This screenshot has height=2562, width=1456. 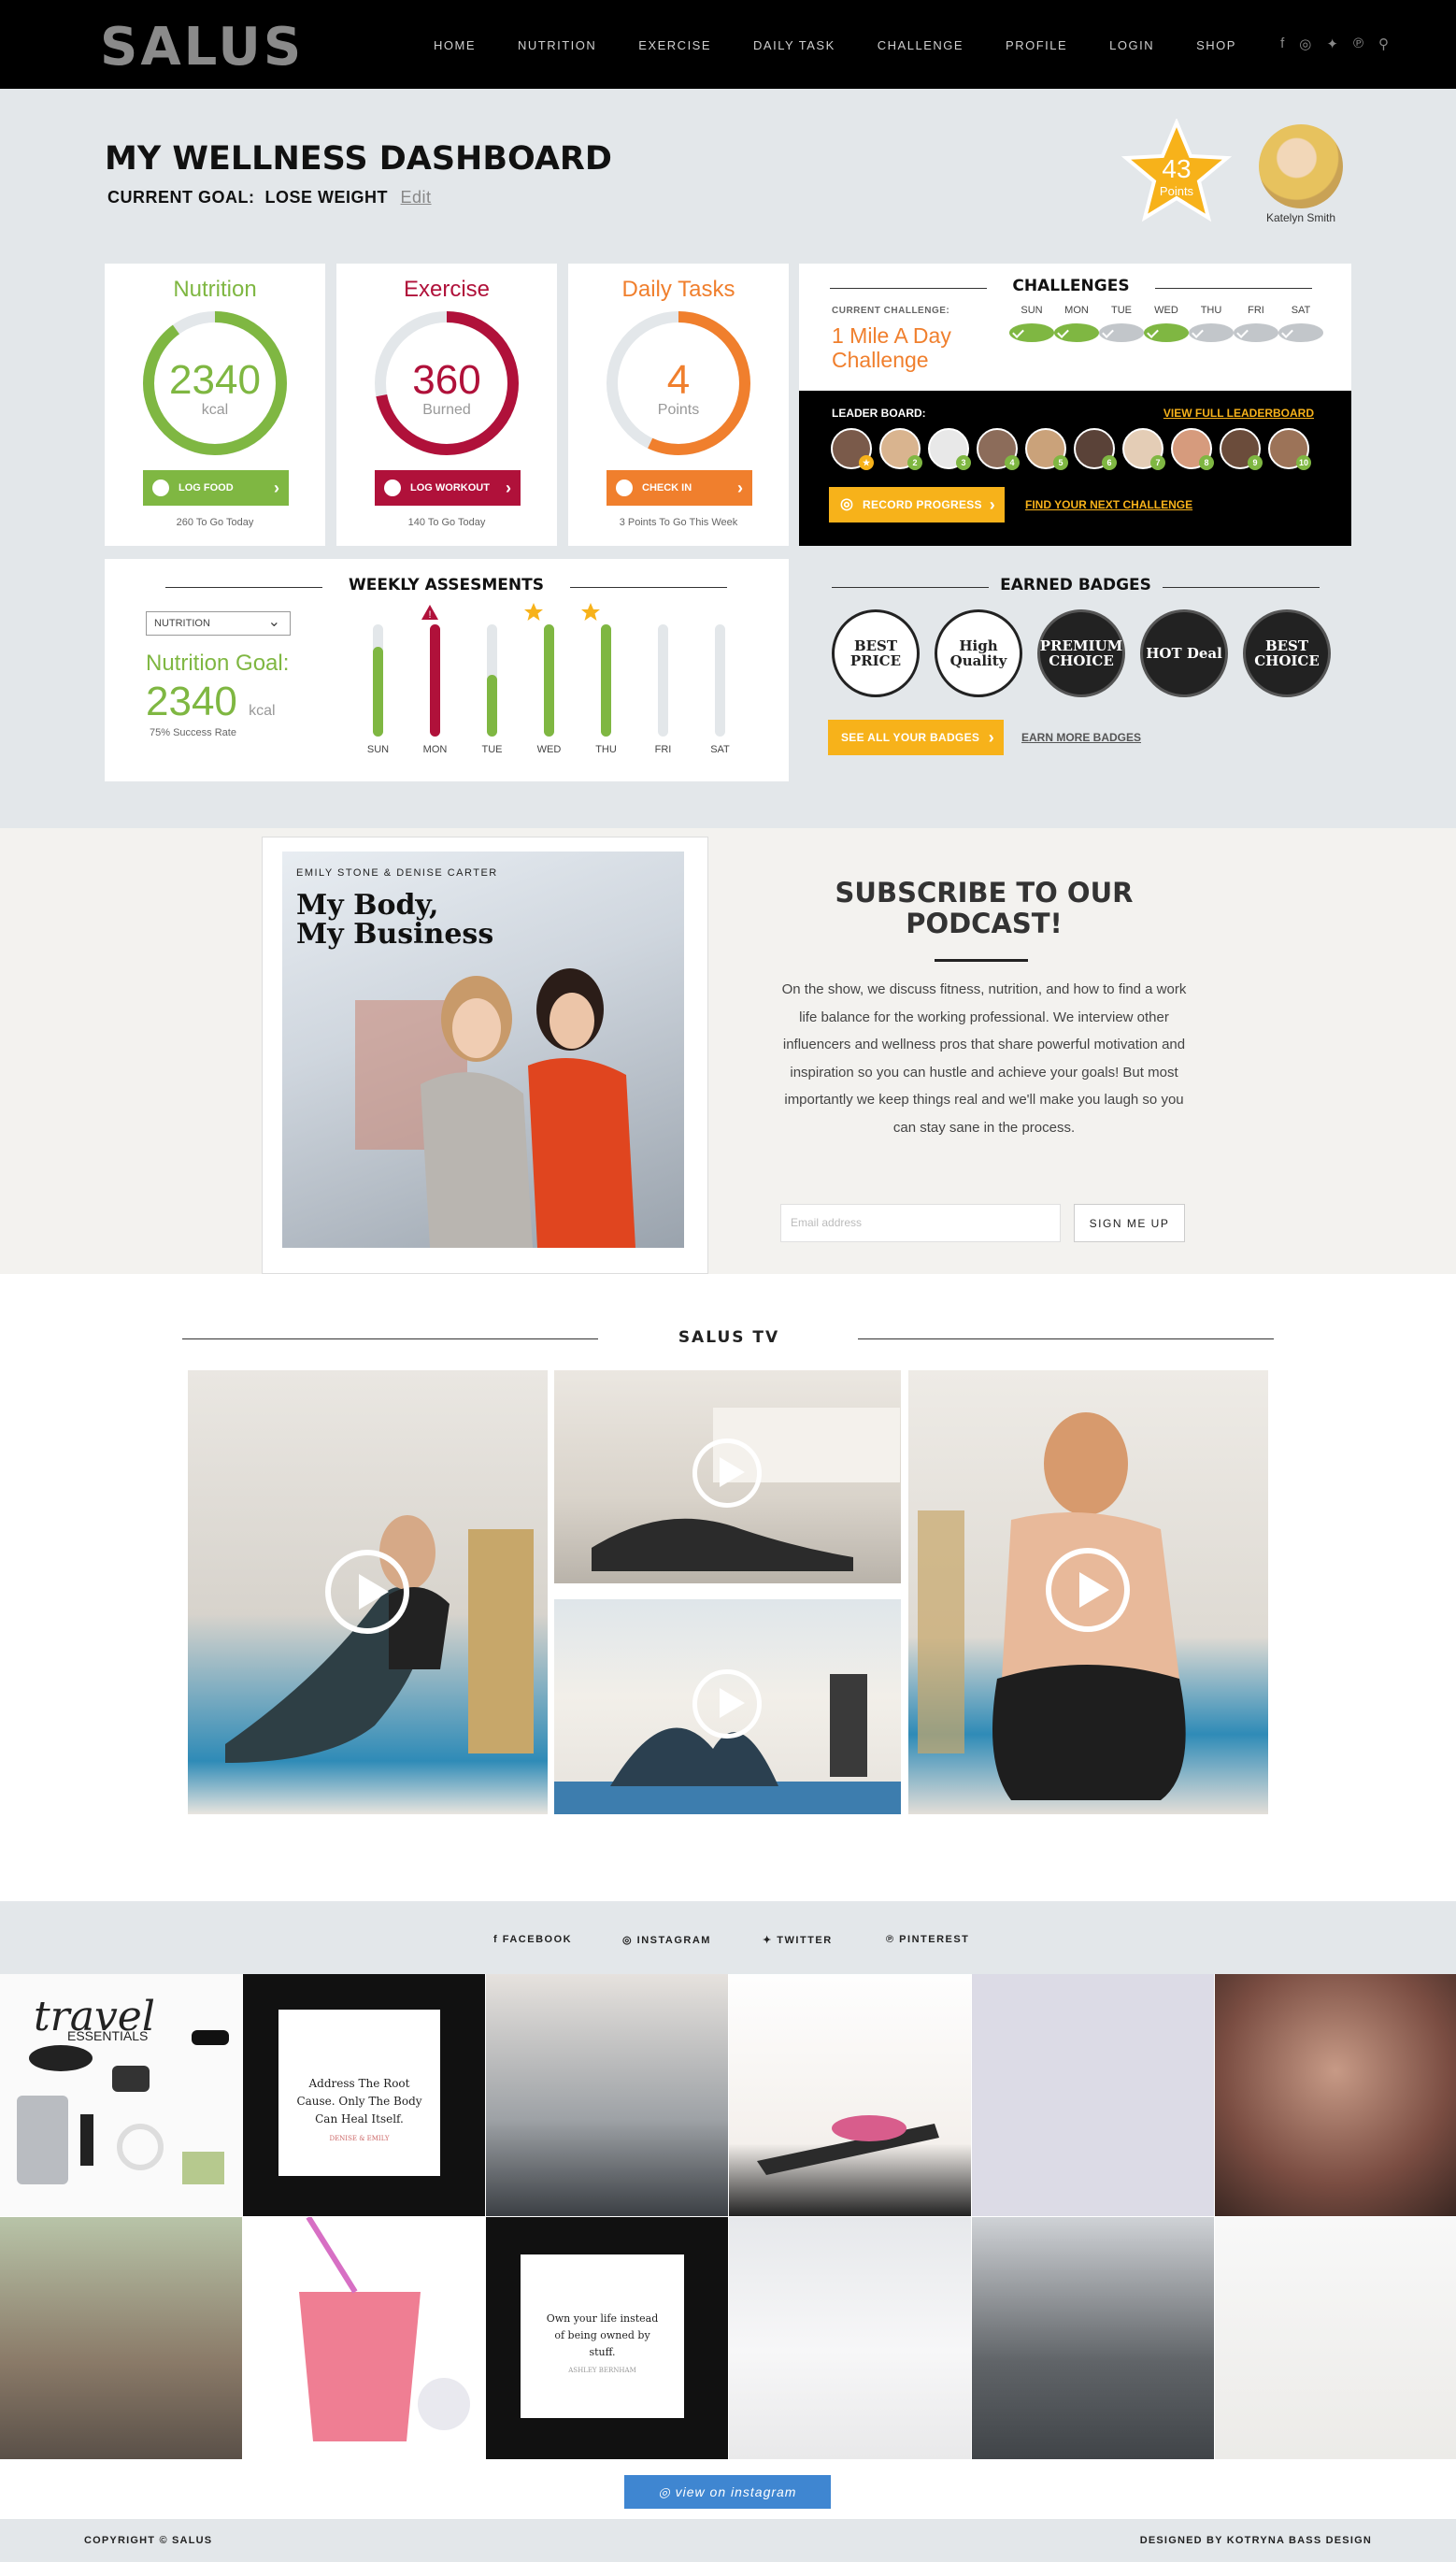 I want to click on assessment-select: NUTRITION, so click(x=218, y=623).